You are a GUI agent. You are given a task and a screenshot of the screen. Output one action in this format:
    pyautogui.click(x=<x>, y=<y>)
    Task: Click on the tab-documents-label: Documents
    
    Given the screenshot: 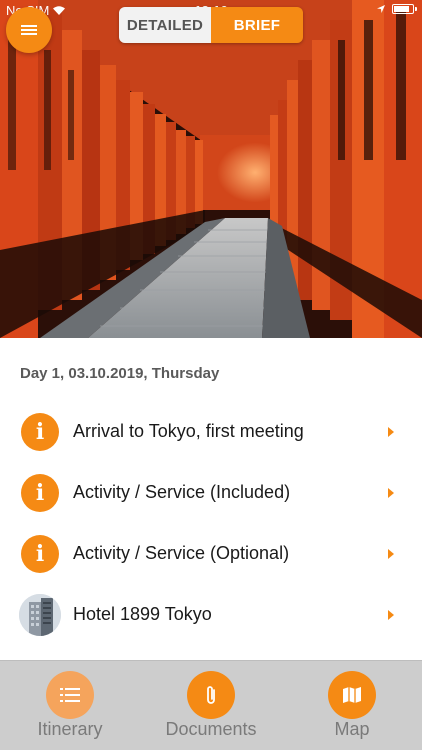 What is the action you would take?
    pyautogui.click(x=211, y=729)
    